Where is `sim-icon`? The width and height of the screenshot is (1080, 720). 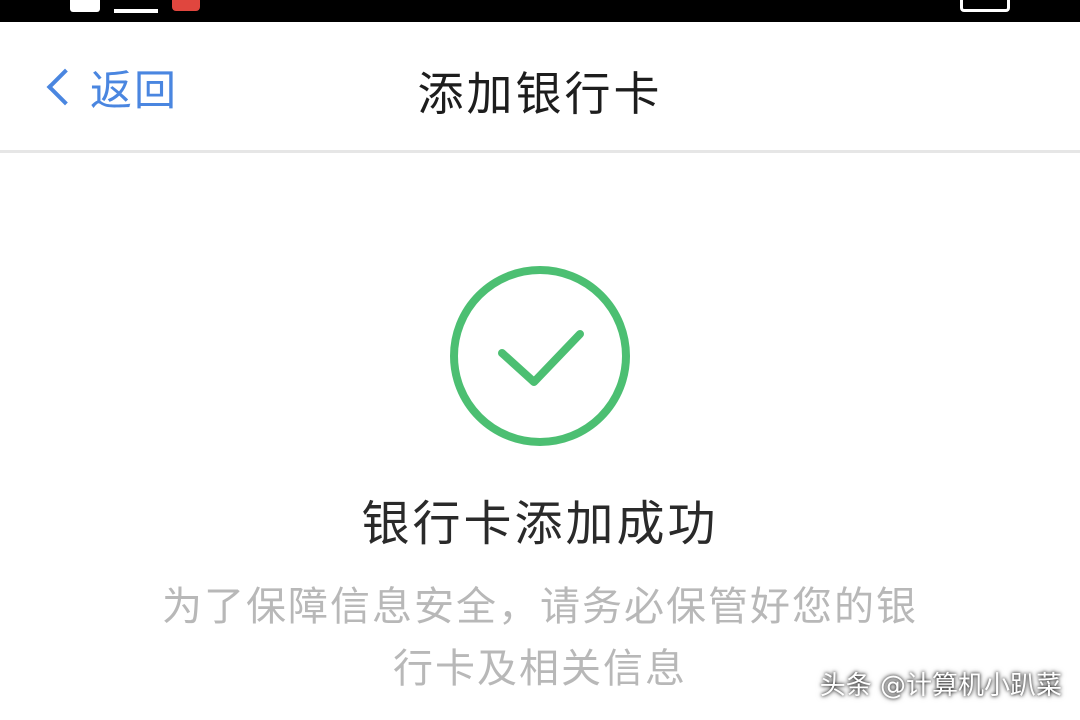 sim-icon is located at coordinates (85, 6).